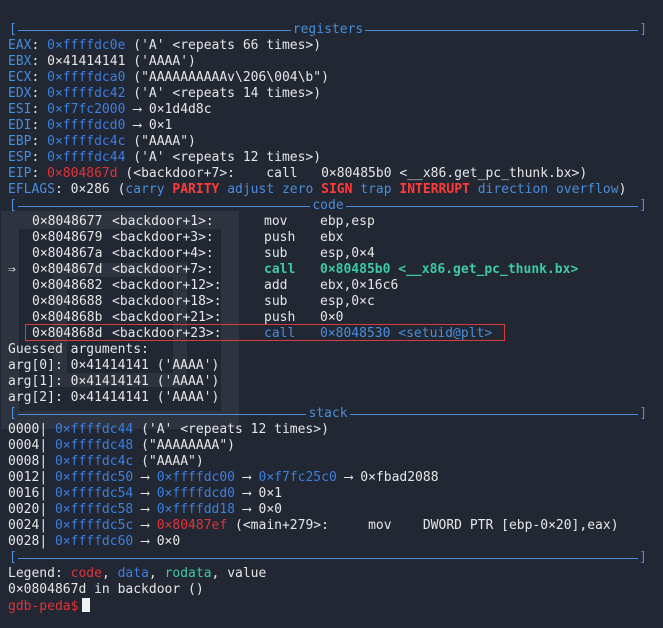  I want to click on stack-detail: ("AAAA"), so click(168, 461).